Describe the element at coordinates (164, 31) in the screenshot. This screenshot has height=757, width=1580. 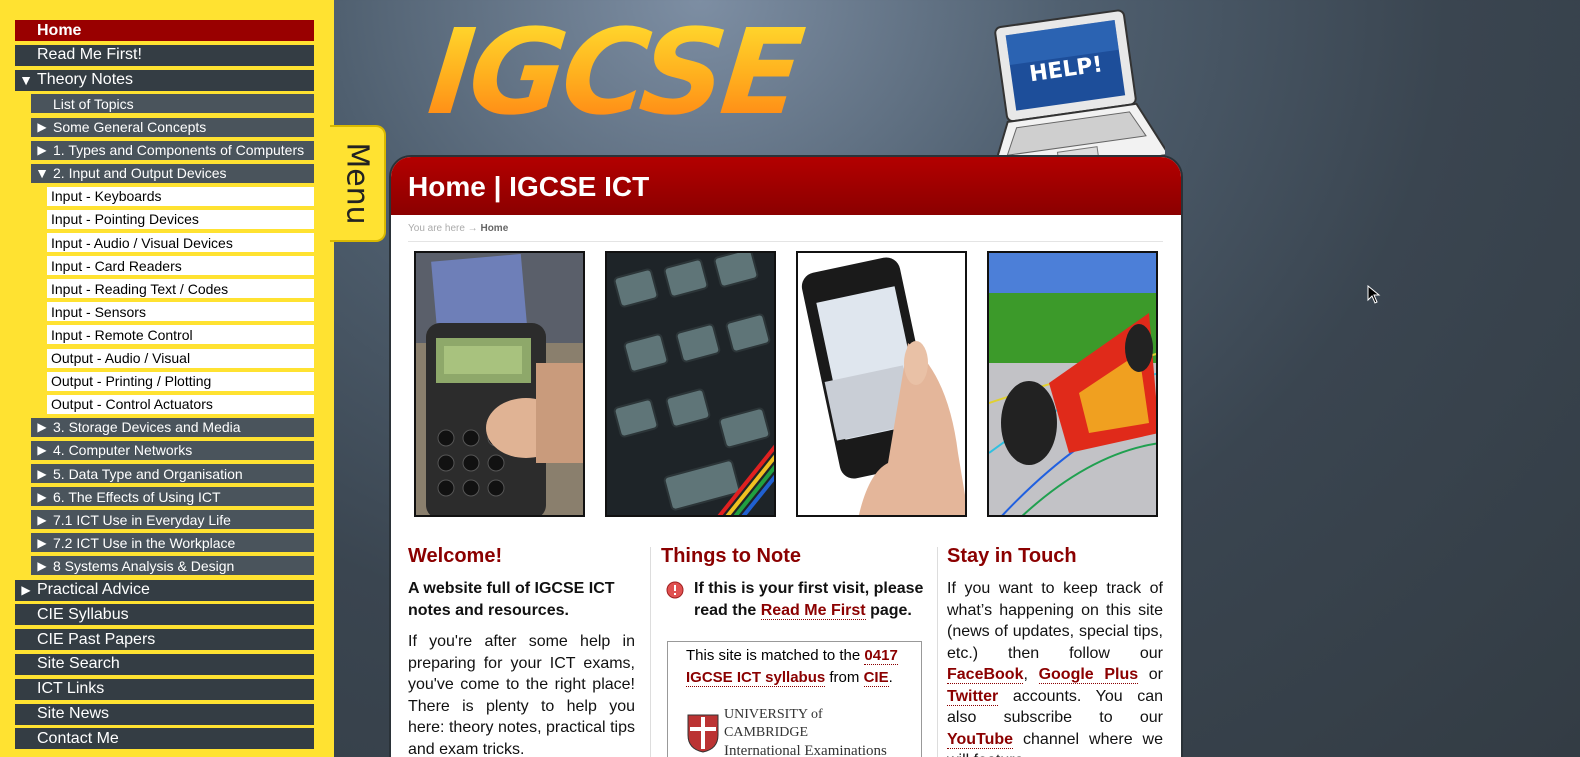
I see `sidebar-item: Home` at that location.